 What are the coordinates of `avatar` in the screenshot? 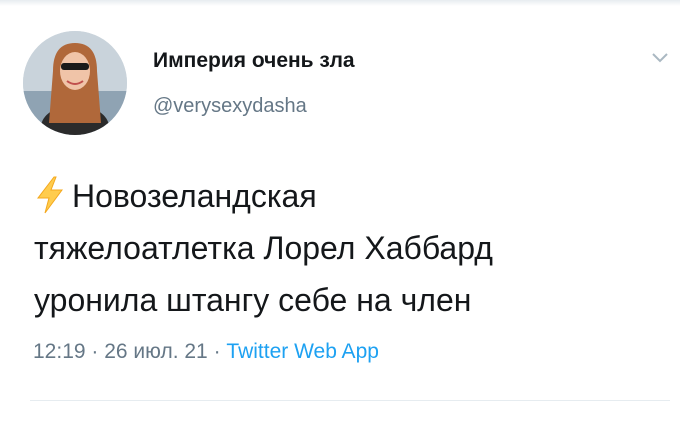 It's located at (75, 83).